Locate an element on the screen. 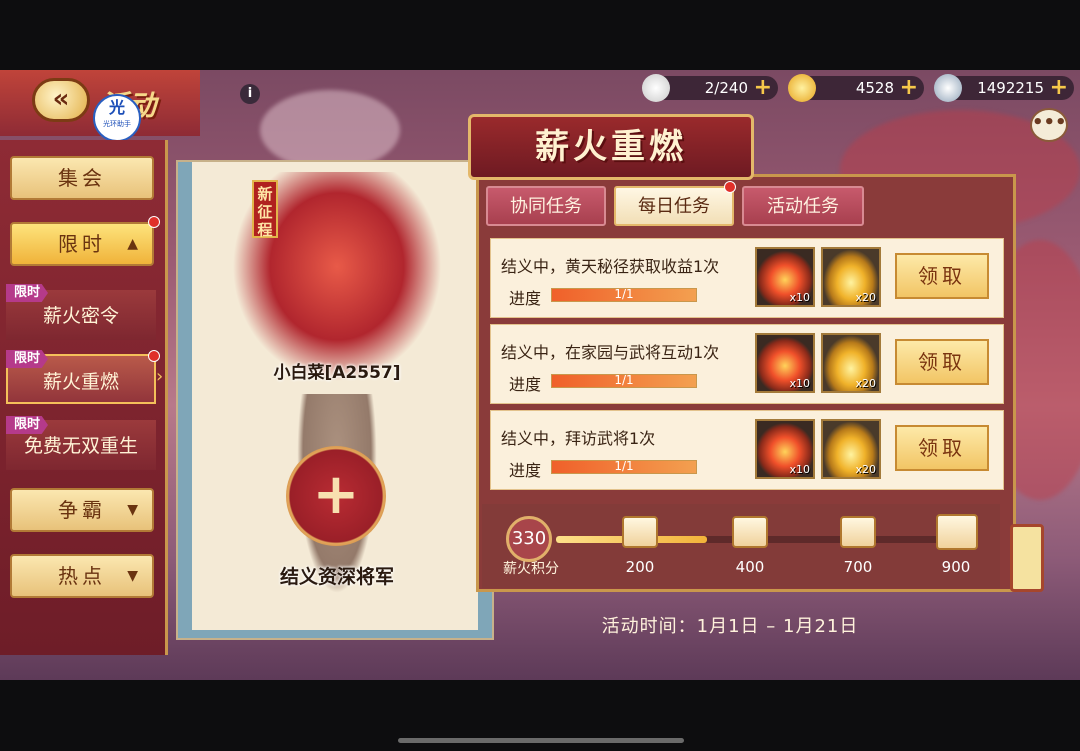 The width and height of the screenshot is (1080, 751). milestone-label: 900 is located at coordinates (956, 567).